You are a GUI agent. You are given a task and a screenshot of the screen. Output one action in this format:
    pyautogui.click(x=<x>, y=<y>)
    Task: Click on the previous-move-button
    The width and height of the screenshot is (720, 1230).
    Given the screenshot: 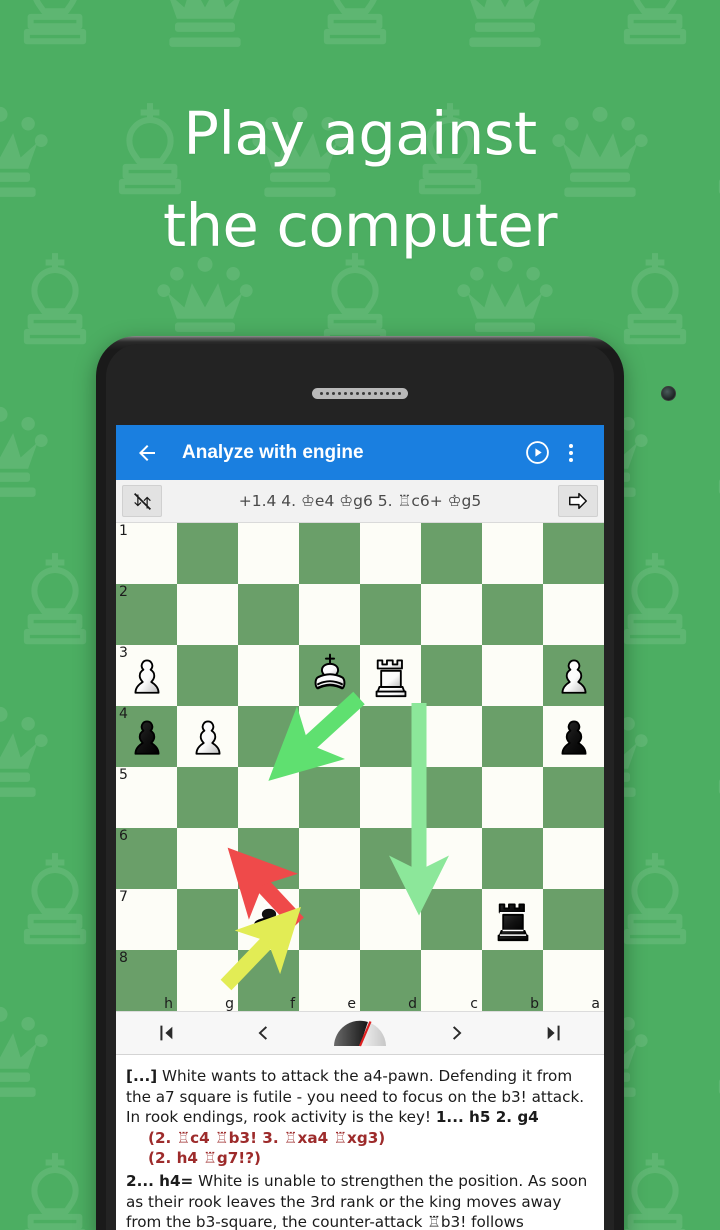 What is the action you would take?
    pyautogui.click(x=262, y=1033)
    